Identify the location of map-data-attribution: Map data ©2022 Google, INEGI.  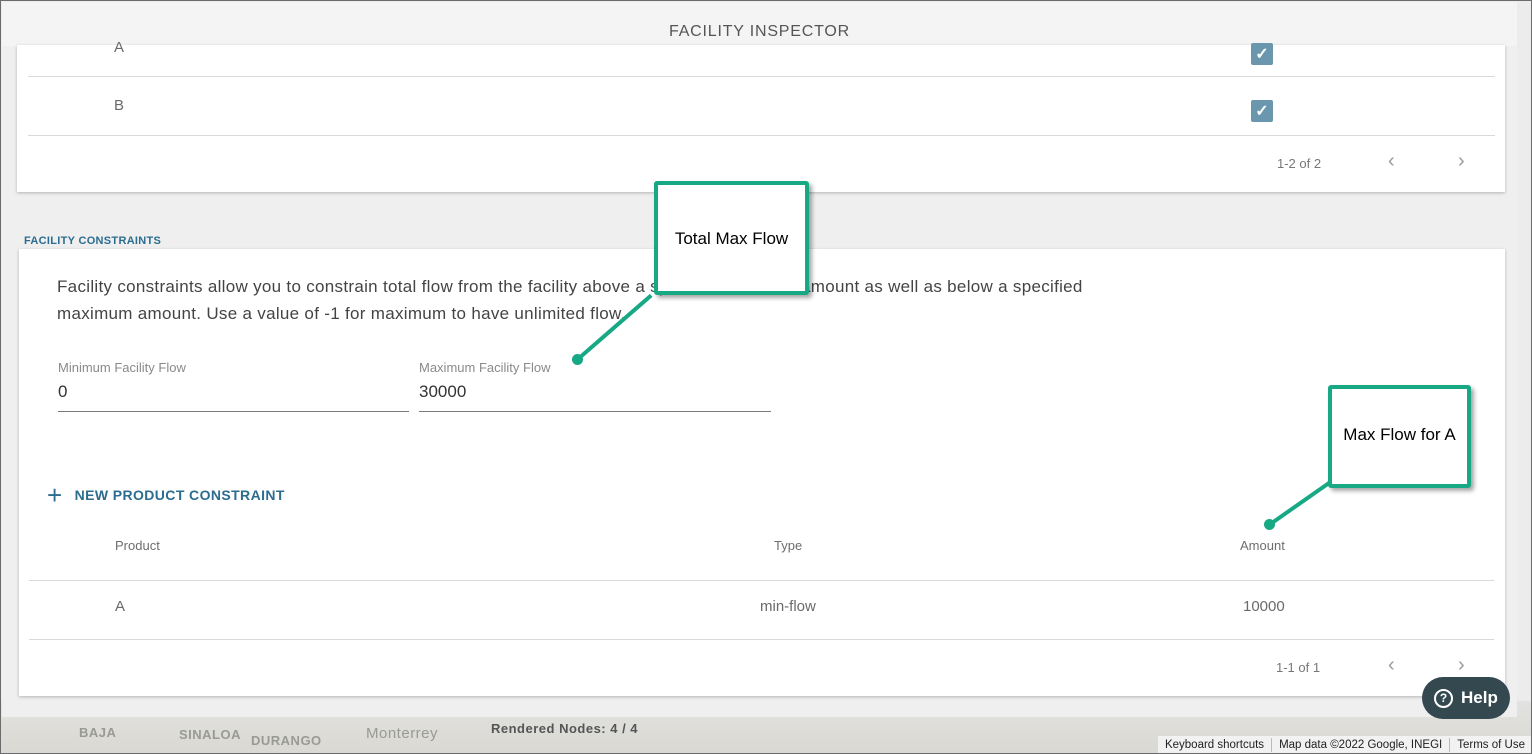
(1360, 745).